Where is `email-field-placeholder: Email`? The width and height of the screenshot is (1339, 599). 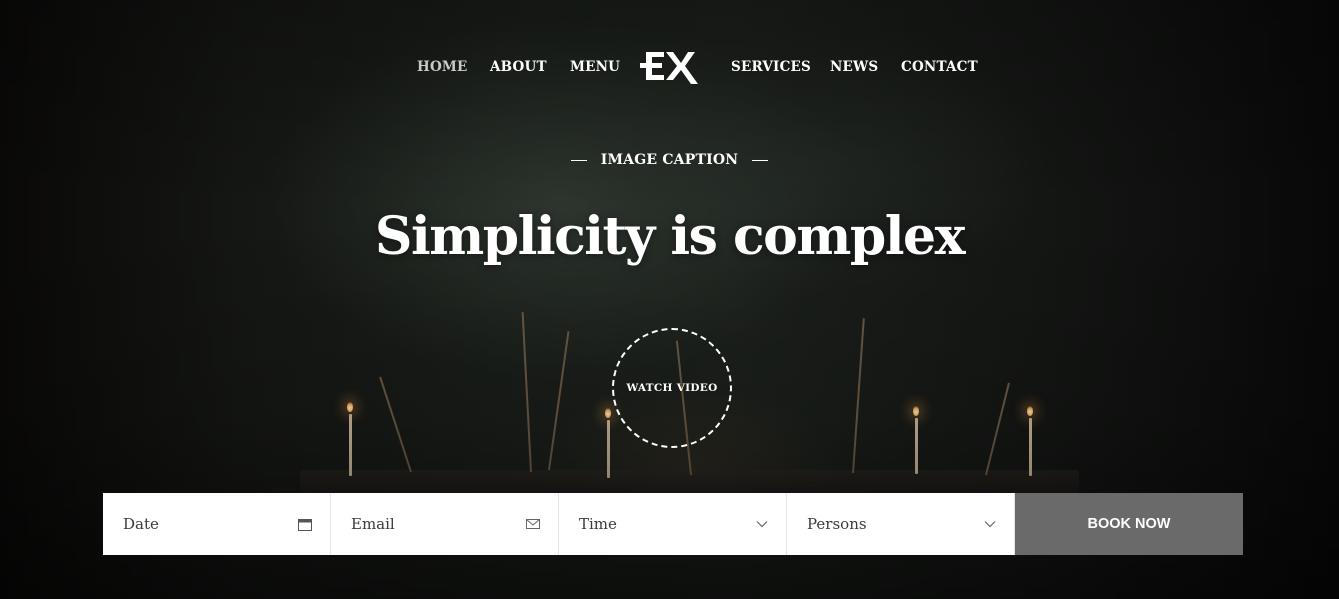
email-field-placeholder: Email is located at coordinates (373, 524).